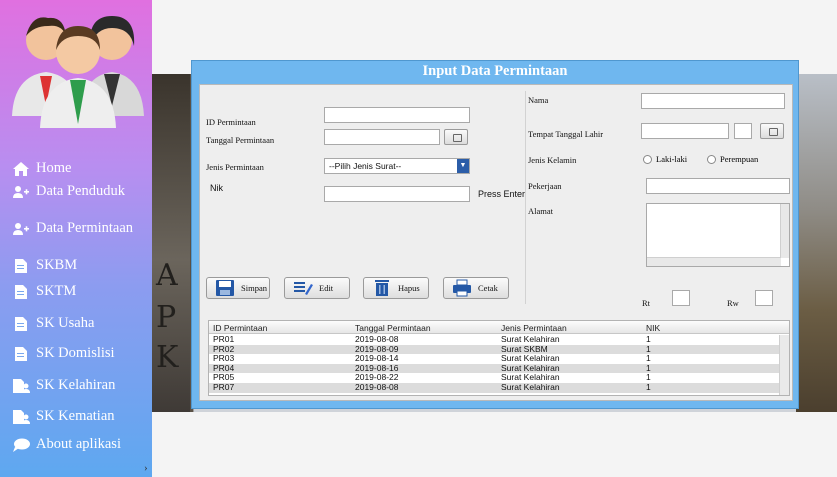 Image resolution: width=837 pixels, height=477 pixels. What do you see at coordinates (545, 186) in the screenshot?
I see `label-pekerjaan: Pekerjaan` at bounding box center [545, 186].